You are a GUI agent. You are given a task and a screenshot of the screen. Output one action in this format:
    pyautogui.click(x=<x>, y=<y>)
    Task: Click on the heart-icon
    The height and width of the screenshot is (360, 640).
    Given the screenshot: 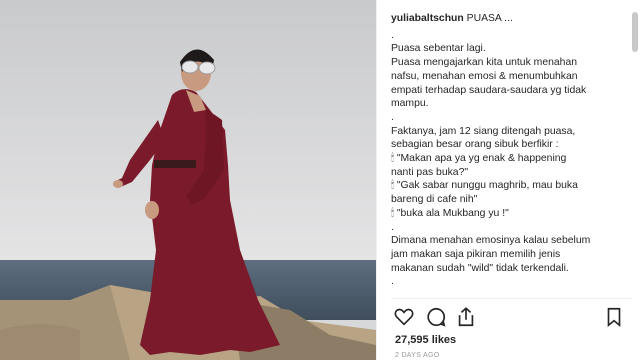 What is the action you would take?
    pyautogui.click(x=404, y=317)
    